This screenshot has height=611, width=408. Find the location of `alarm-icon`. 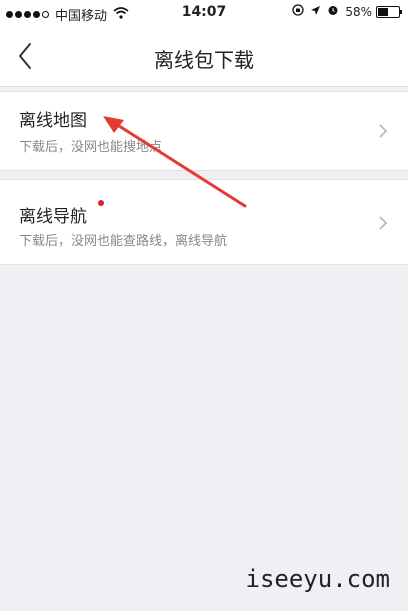

alarm-icon is located at coordinates (333, 11).